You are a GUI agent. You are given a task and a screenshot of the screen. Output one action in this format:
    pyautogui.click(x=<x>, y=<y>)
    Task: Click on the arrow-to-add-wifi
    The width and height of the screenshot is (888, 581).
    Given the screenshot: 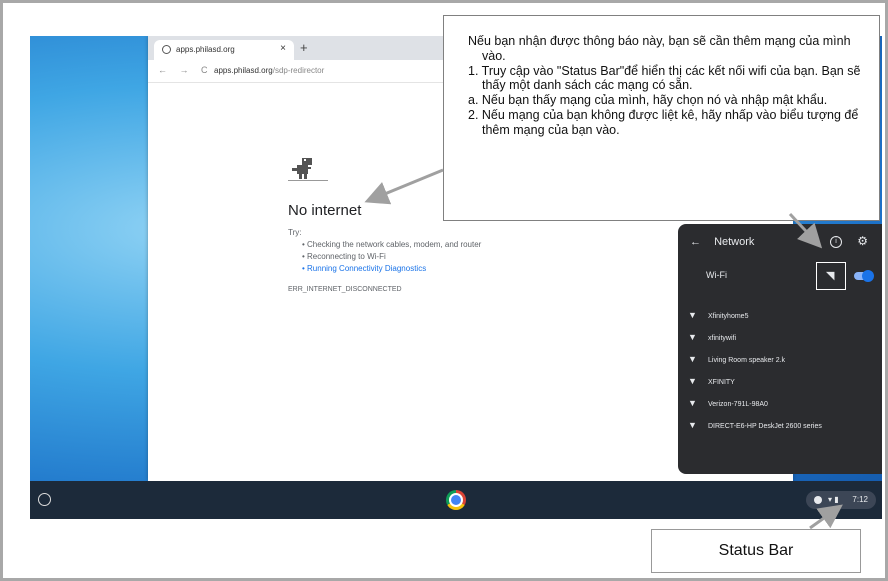 What is the action you would take?
    pyautogui.click(x=805, y=230)
    